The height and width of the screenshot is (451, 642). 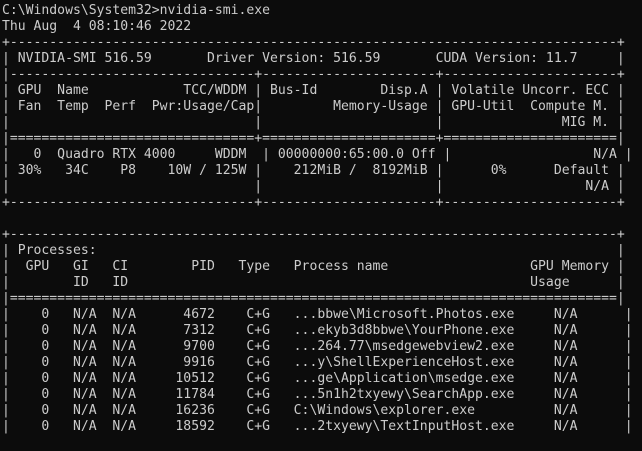 I want to click on processes-title: | Processes: |, so click(x=313, y=250).